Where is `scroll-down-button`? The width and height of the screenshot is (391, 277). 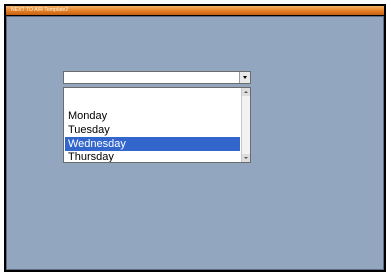
scroll-down-button is located at coordinates (246, 158).